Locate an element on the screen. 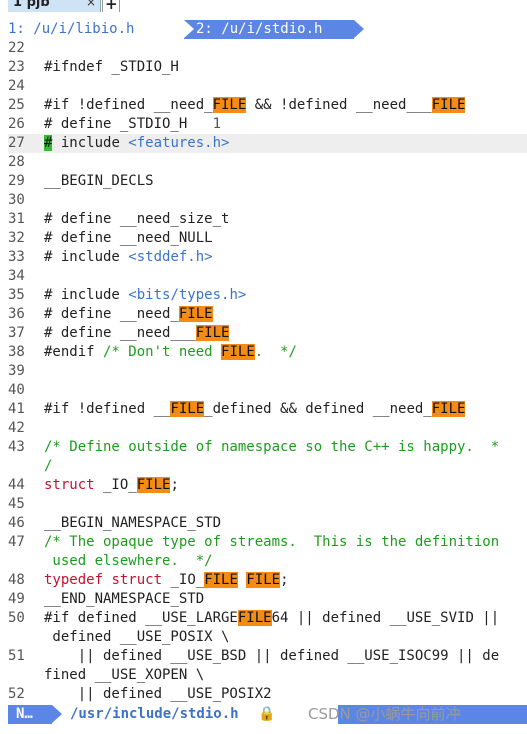  code-token: struct is located at coordinates (137, 580).